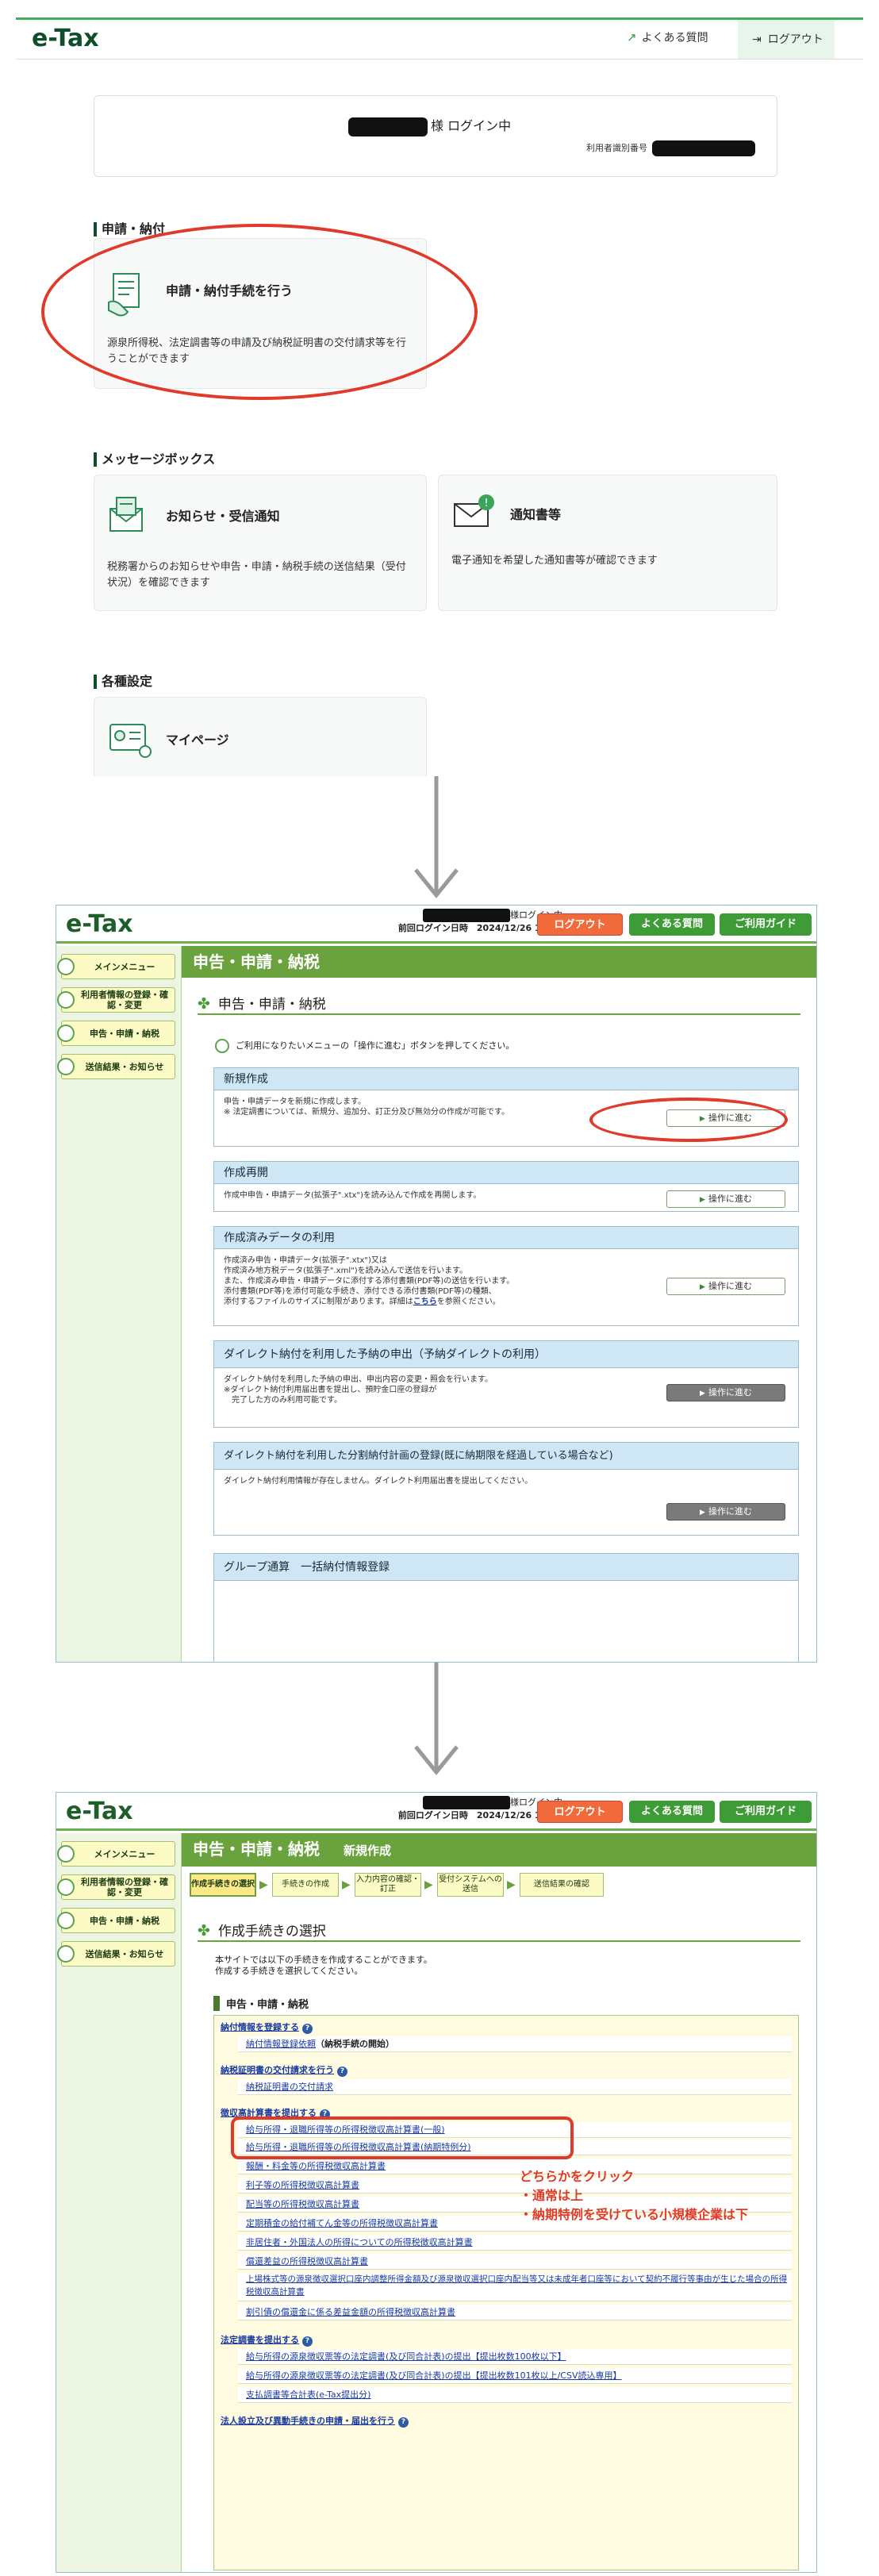 The height and width of the screenshot is (2576, 879). Describe the element at coordinates (552, 2195) in the screenshot. I see `annotation-line: ・通常は上` at that location.